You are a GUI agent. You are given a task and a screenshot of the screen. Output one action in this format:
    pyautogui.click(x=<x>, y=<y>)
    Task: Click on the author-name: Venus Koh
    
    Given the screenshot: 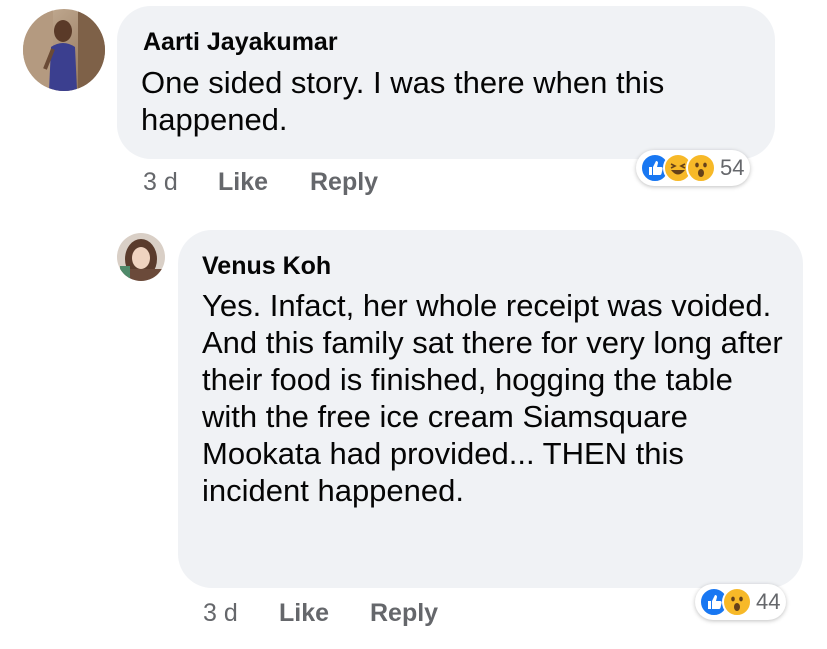 What is the action you would take?
    pyautogui.click(x=266, y=266)
    